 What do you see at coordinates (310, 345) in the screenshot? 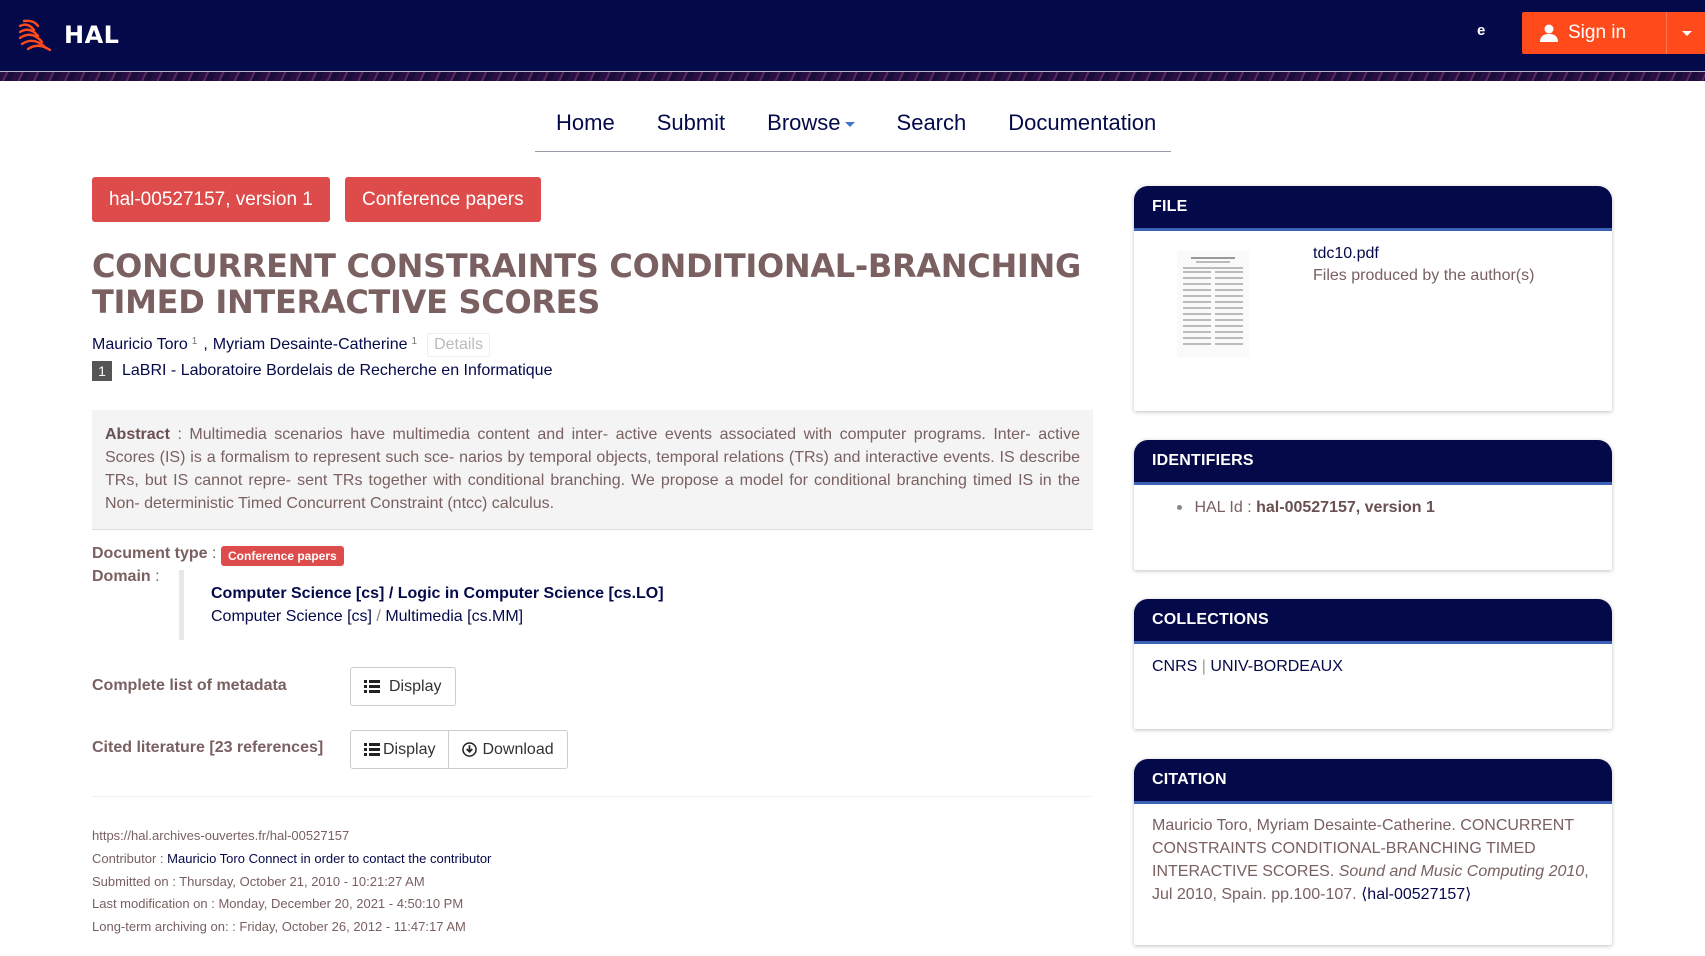
I see `author-link: Myriam Desainte-Catherine` at bounding box center [310, 345].